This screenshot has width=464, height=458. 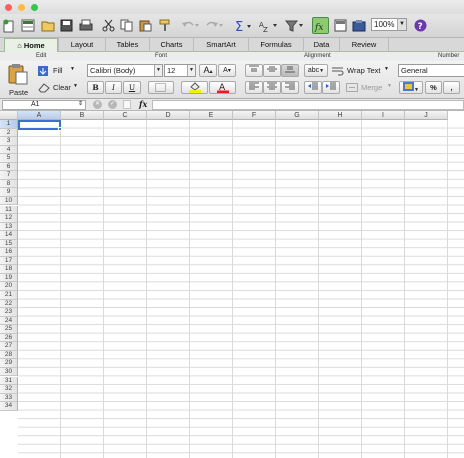 I want to click on column-header: G, so click(x=297, y=115).